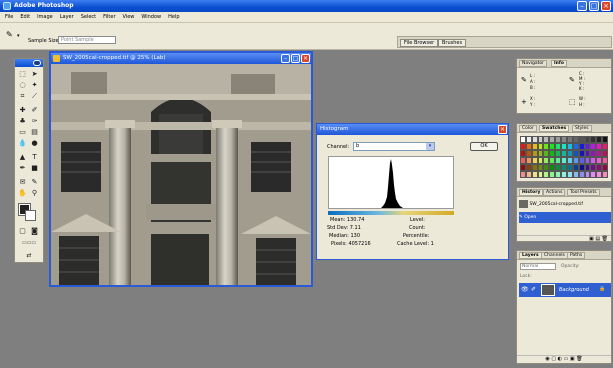 The height and width of the screenshot is (368, 613). Describe the element at coordinates (538, 266) in the screenshot. I see `blend-mode-select: Normal` at that location.